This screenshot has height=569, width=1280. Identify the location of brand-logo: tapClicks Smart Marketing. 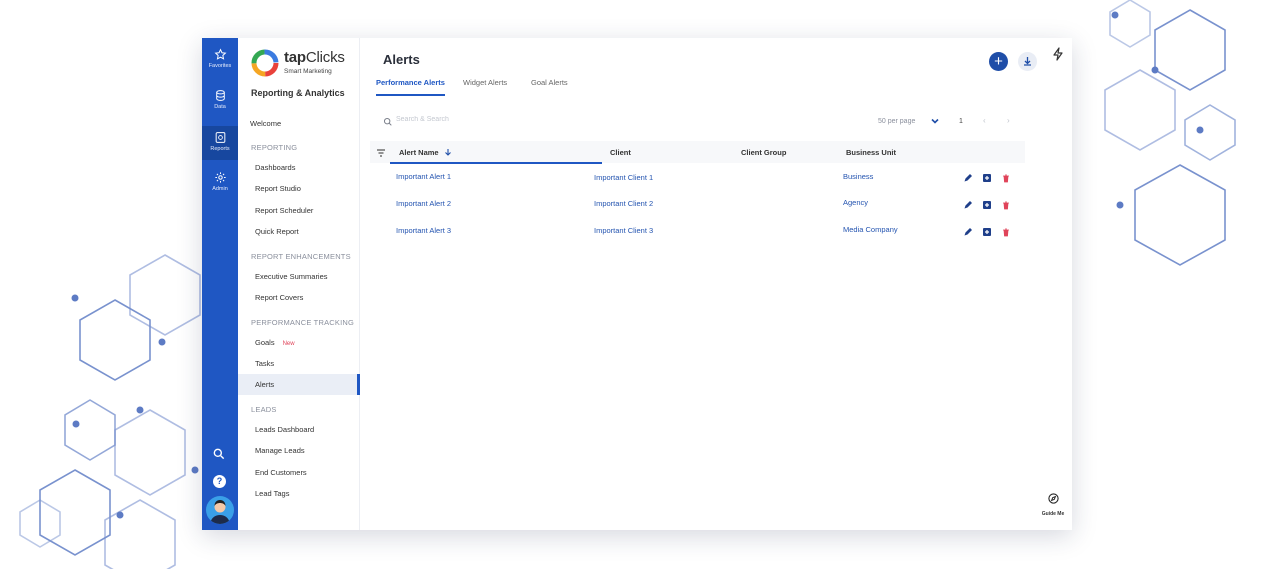
(305, 64).